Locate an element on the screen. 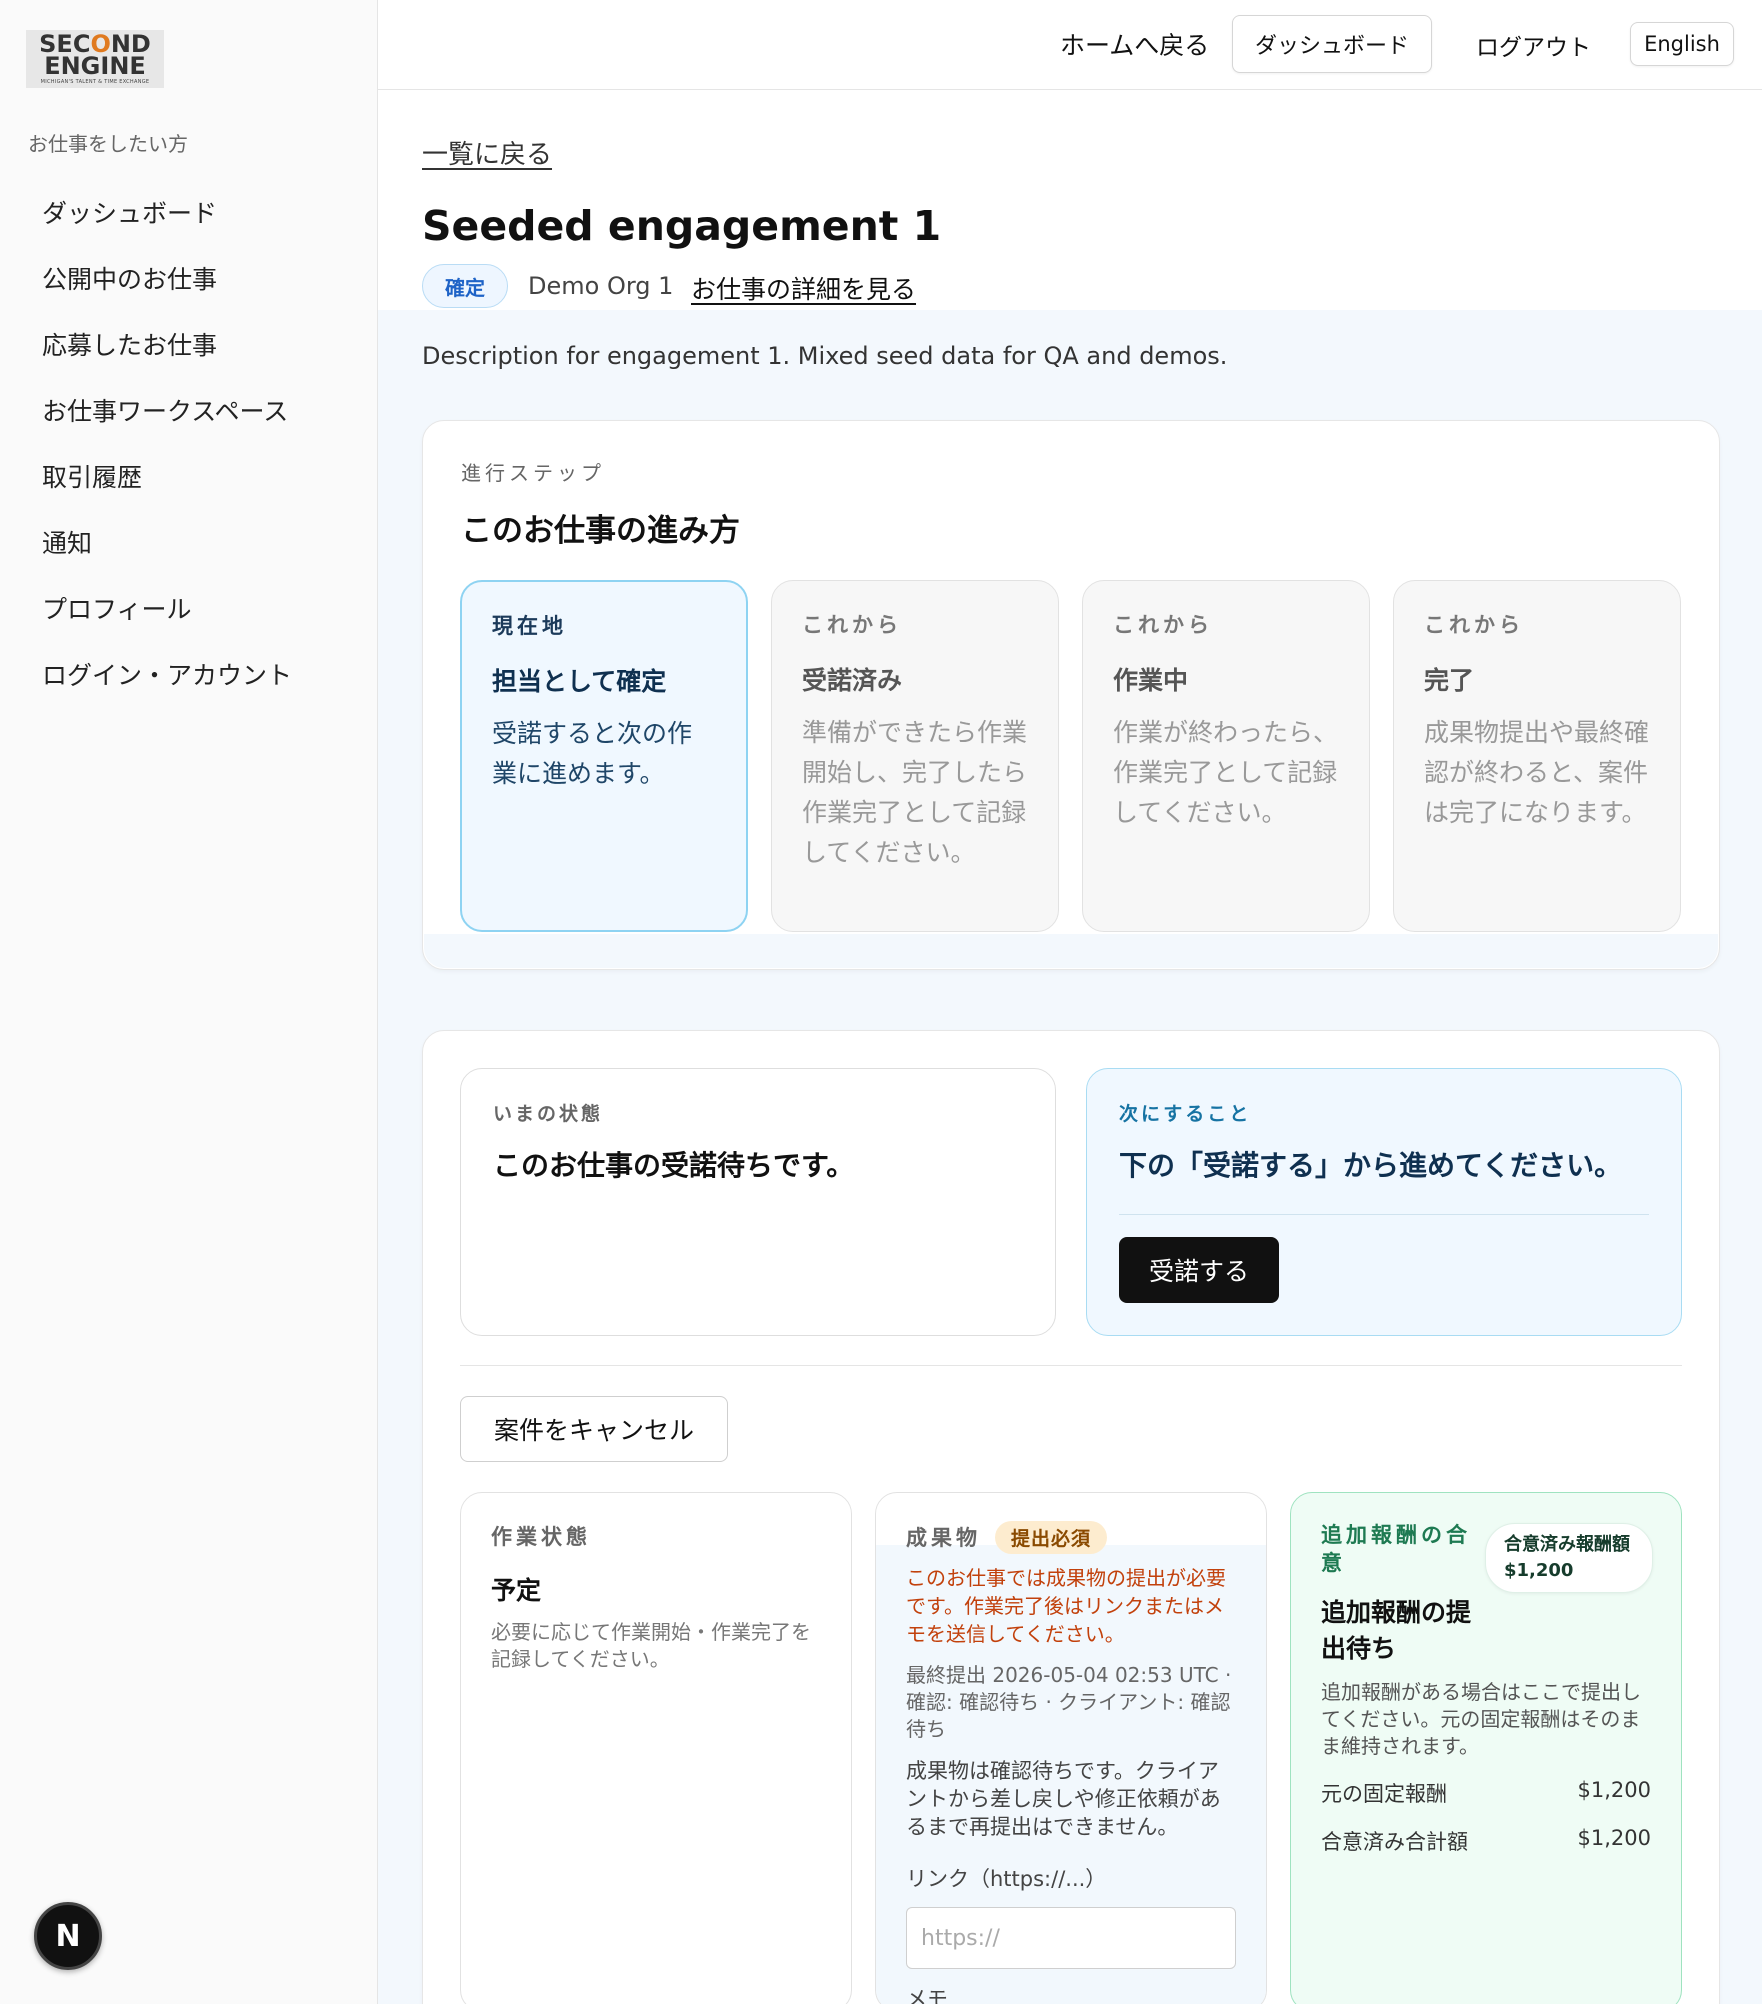  progress-eyebrow: 進行ステップ is located at coordinates (533, 473).